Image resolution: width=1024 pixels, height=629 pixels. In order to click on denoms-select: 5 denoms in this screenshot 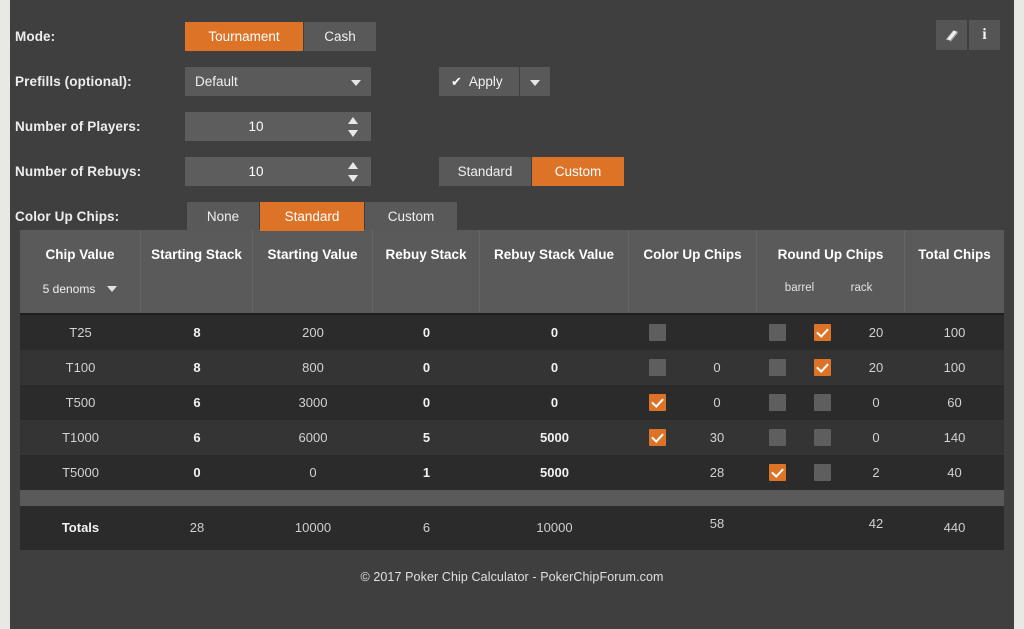, I will do `click(80, 289)`.